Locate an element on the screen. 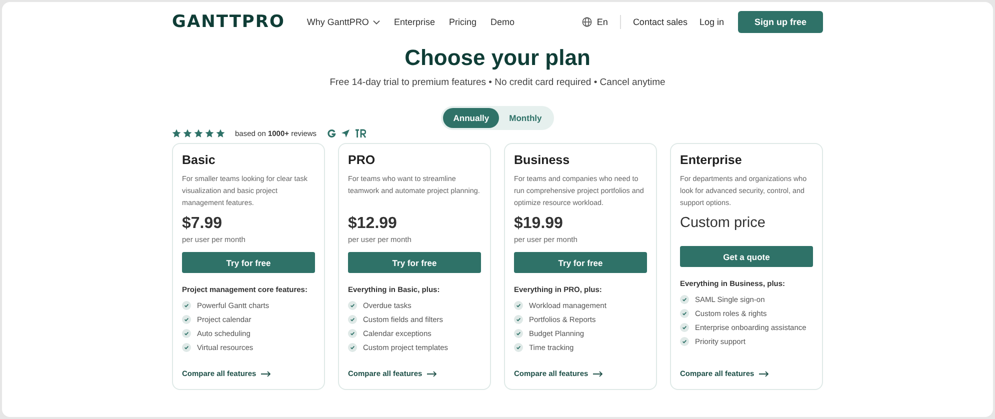 This screenshot has height=419, width=995. page-title: Choose your plan is located at coordinates (497, 58).